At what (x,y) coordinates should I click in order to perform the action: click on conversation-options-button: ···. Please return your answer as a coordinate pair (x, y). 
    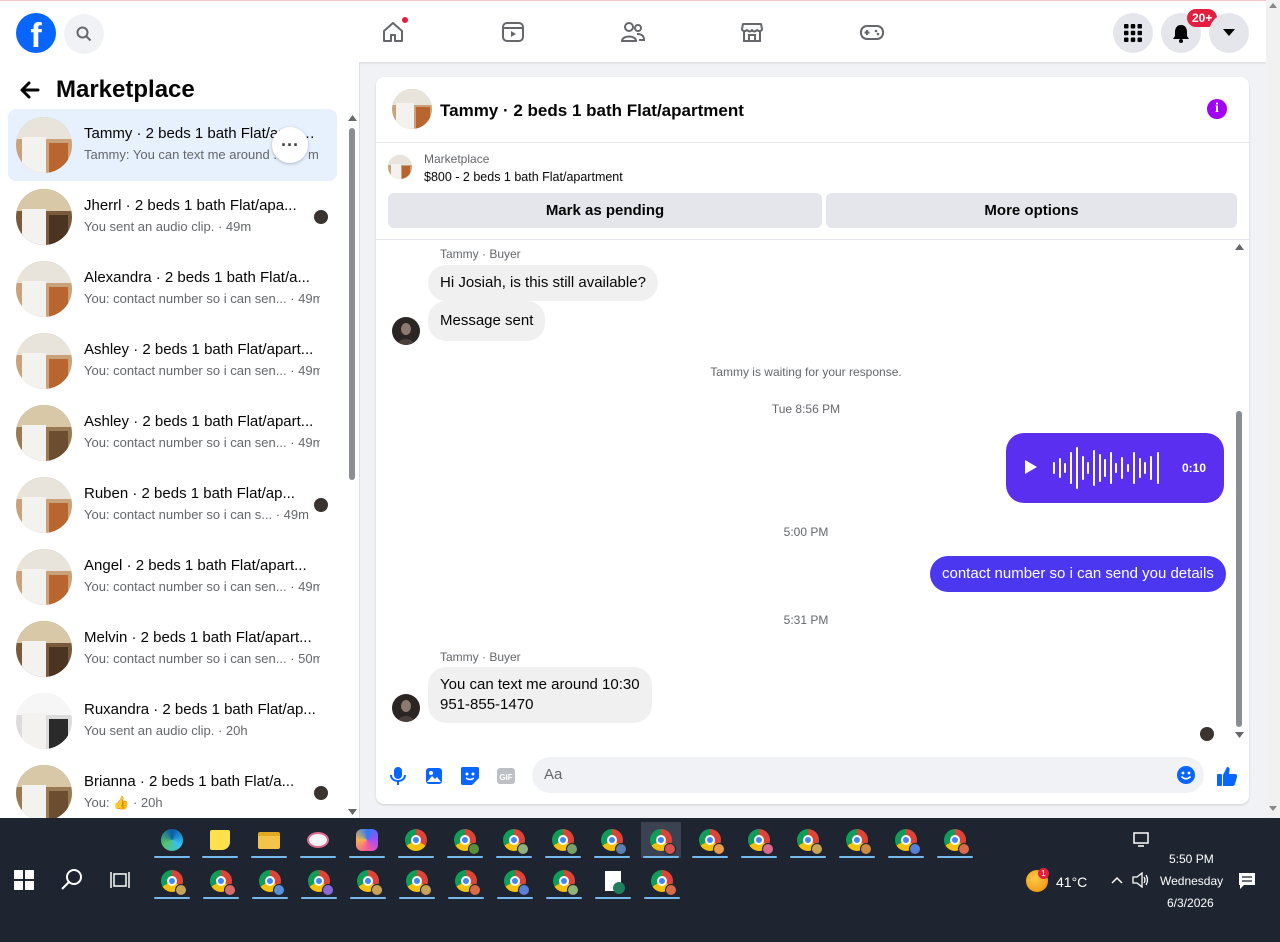
    Looking at the image, I should click on (290, 145).